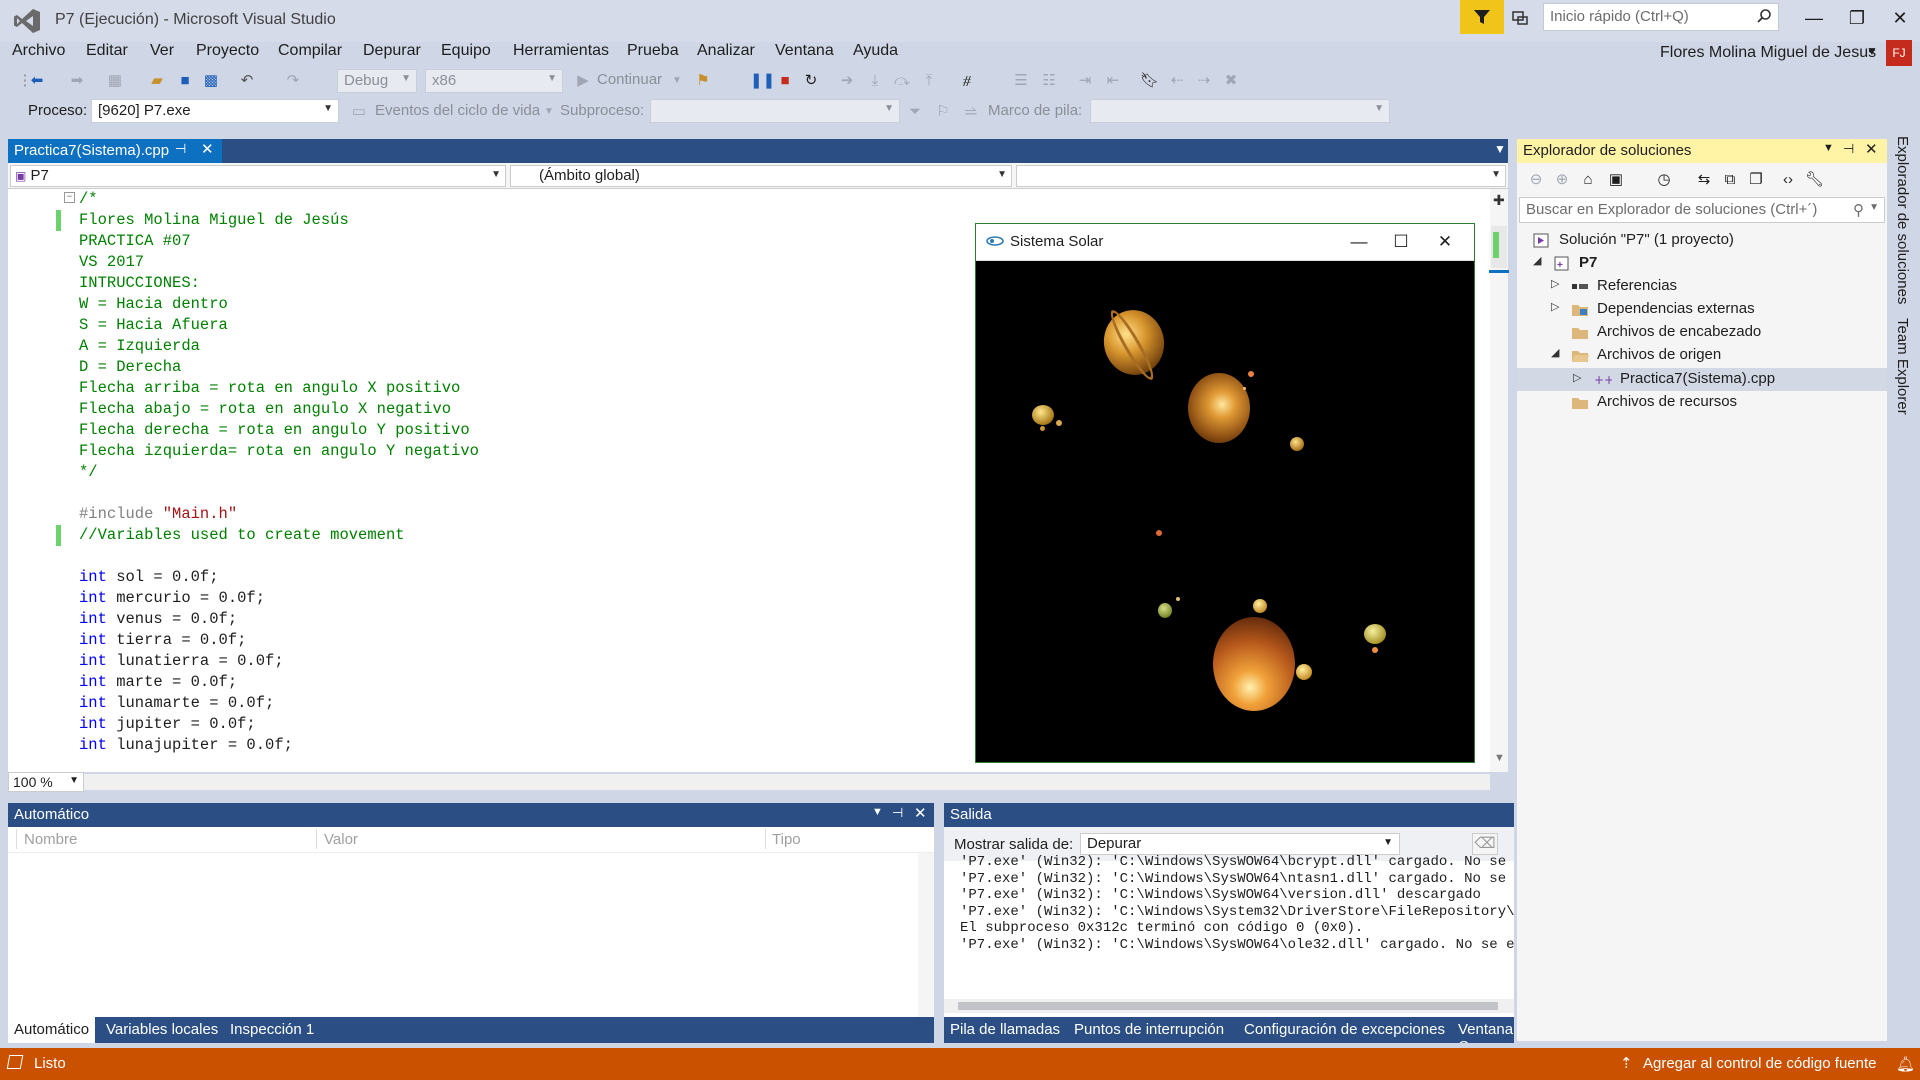 The width and height of the screenshot is (1920, 1080). I want to click on menu-equipo: Equipo, so click(466, 51).